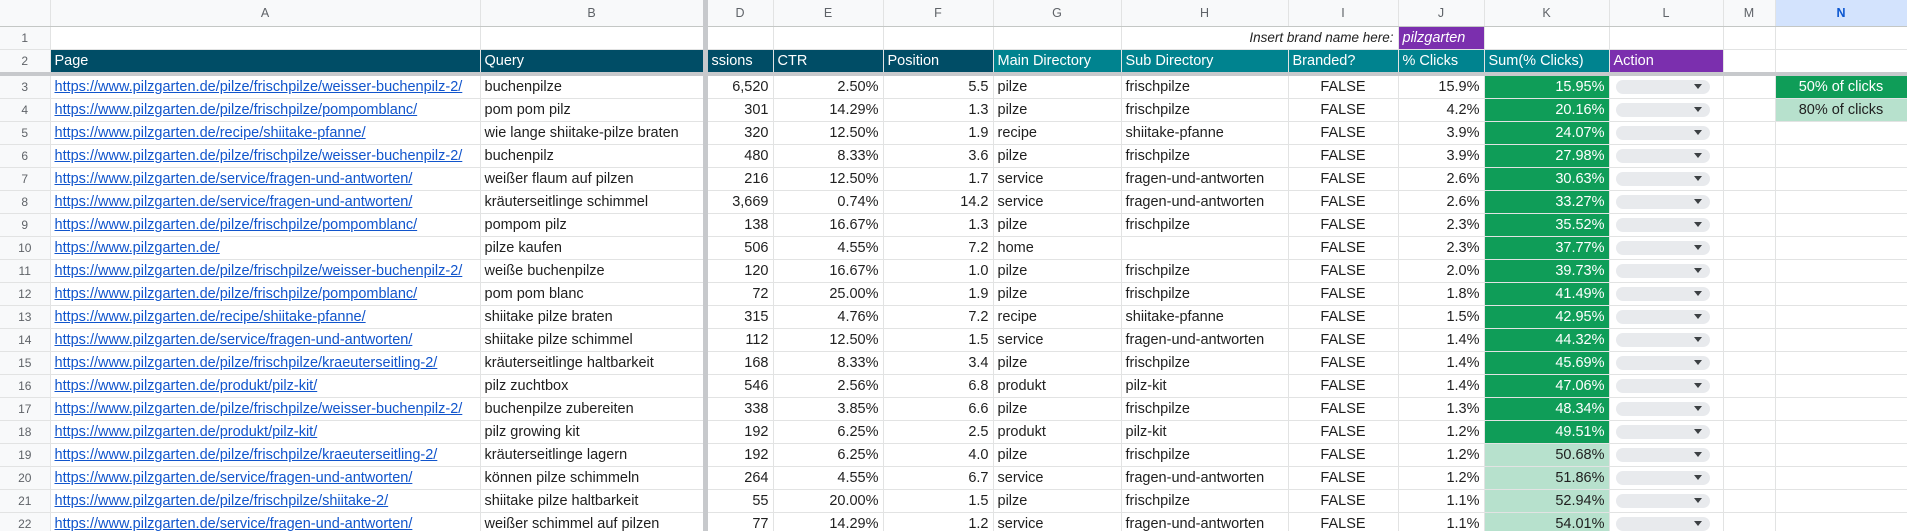 The width and height of the screenshot is (1907, 531). Describe the element at coordinates (265, 61) in the screenshot. I see `header-page: Page` at that location.